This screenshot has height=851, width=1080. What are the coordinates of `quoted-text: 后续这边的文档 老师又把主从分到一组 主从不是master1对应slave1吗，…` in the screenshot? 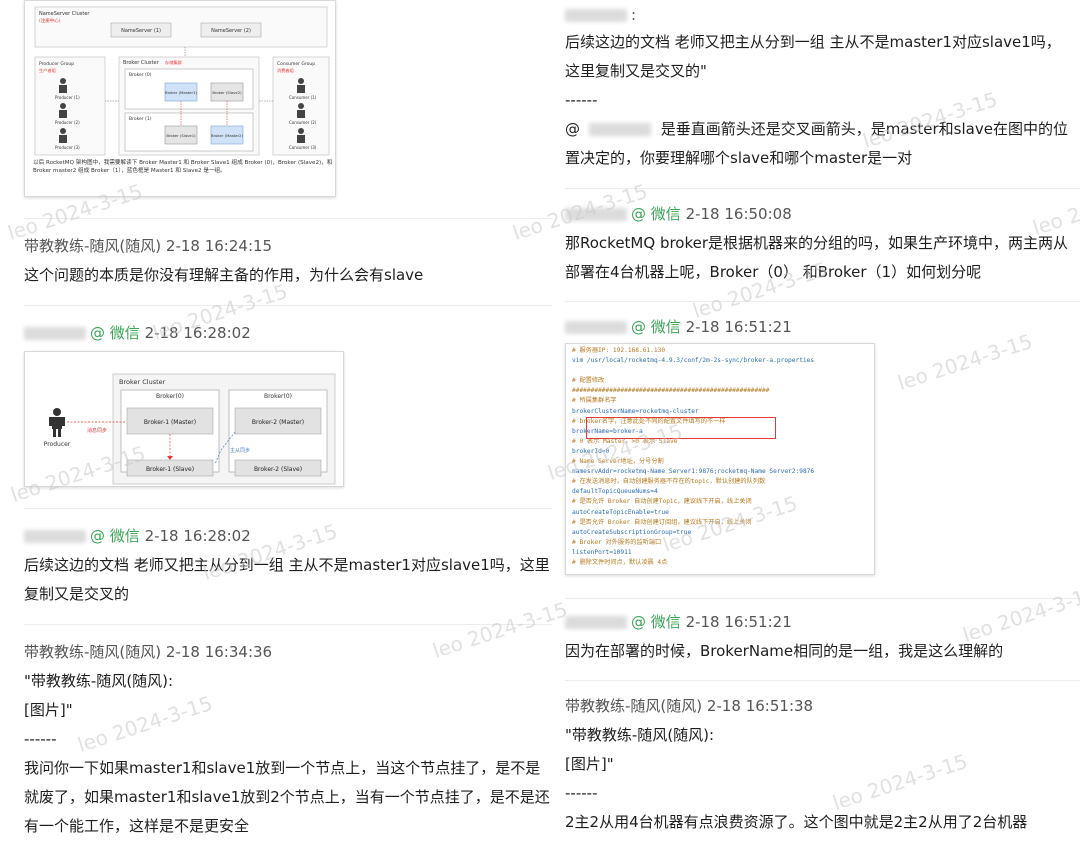 It's located at (813, 56).